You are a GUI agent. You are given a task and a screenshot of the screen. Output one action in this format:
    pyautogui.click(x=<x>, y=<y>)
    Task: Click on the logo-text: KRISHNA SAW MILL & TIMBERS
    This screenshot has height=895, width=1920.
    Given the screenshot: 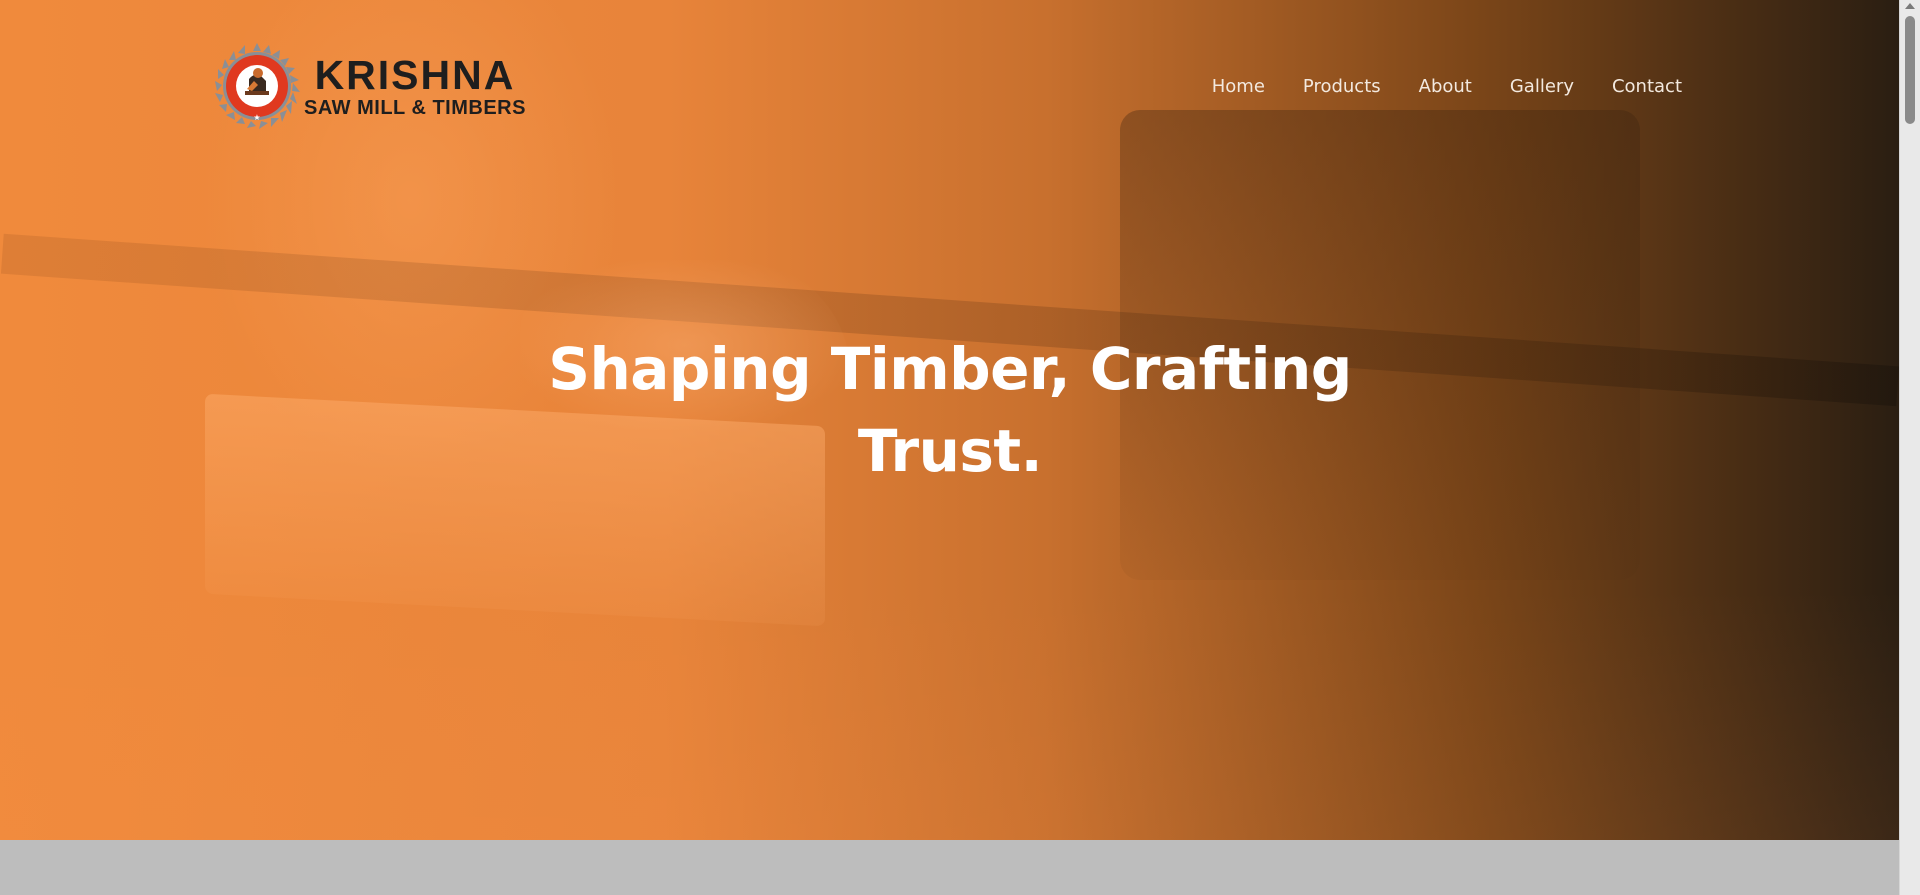 What is the action you would take?
    pyautogui.click(x=415, y=85)
    